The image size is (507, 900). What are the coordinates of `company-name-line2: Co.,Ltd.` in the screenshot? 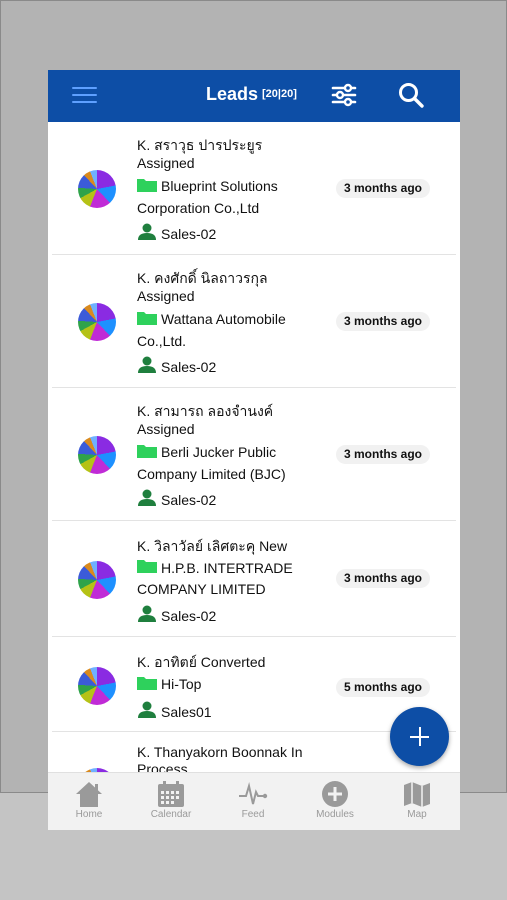 It's located at (162, 341).